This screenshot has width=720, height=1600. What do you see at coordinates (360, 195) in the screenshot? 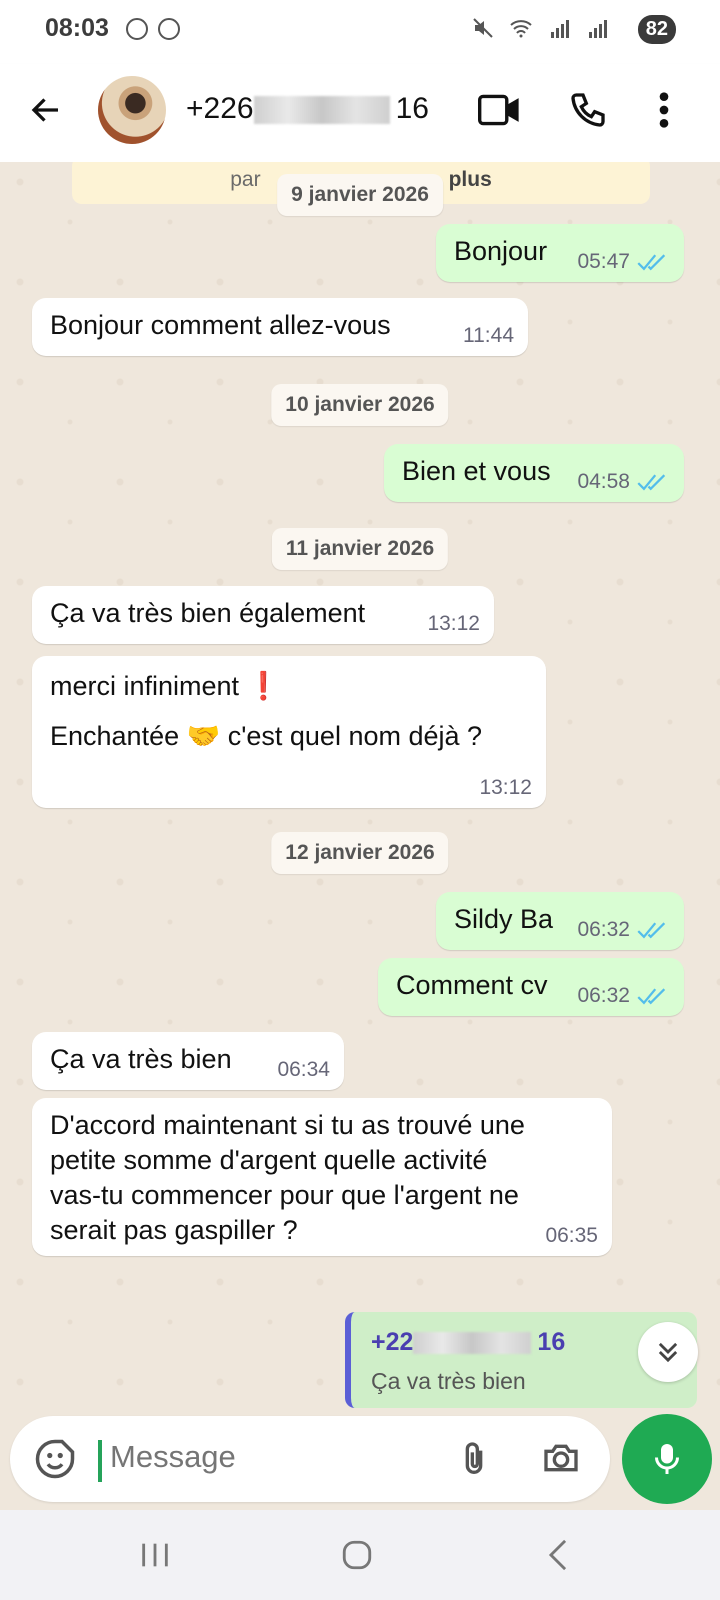
I see `date-separator: 9 janvier 2026` at bounding box center [360, 195].